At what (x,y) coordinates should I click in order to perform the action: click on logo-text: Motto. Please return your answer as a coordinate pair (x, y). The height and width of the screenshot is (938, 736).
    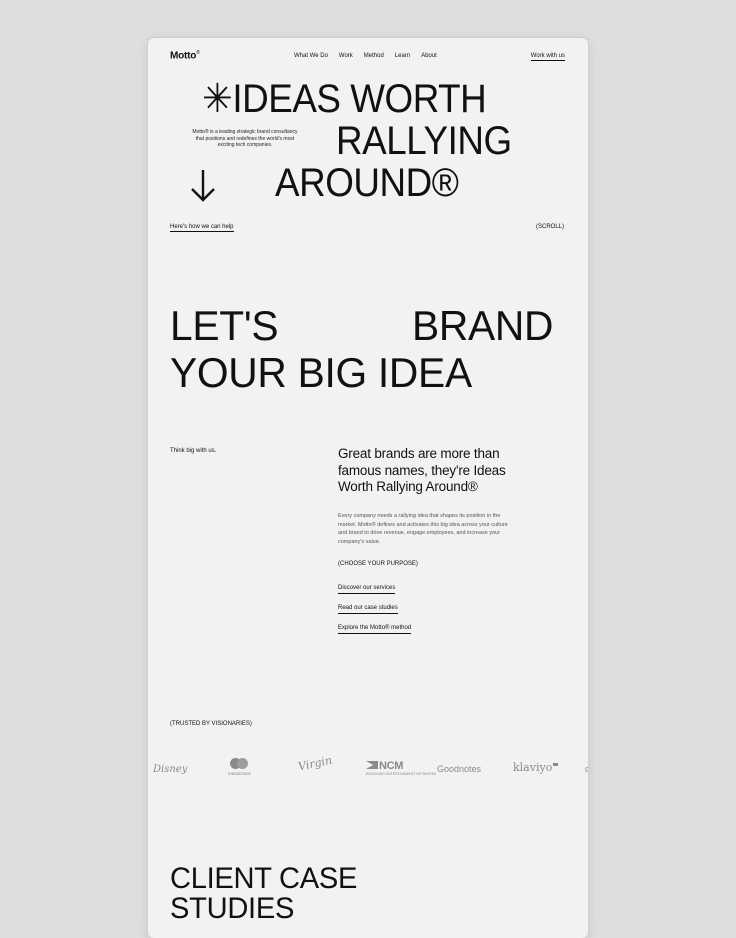
    Looking at the image, I should click on (183, 56).